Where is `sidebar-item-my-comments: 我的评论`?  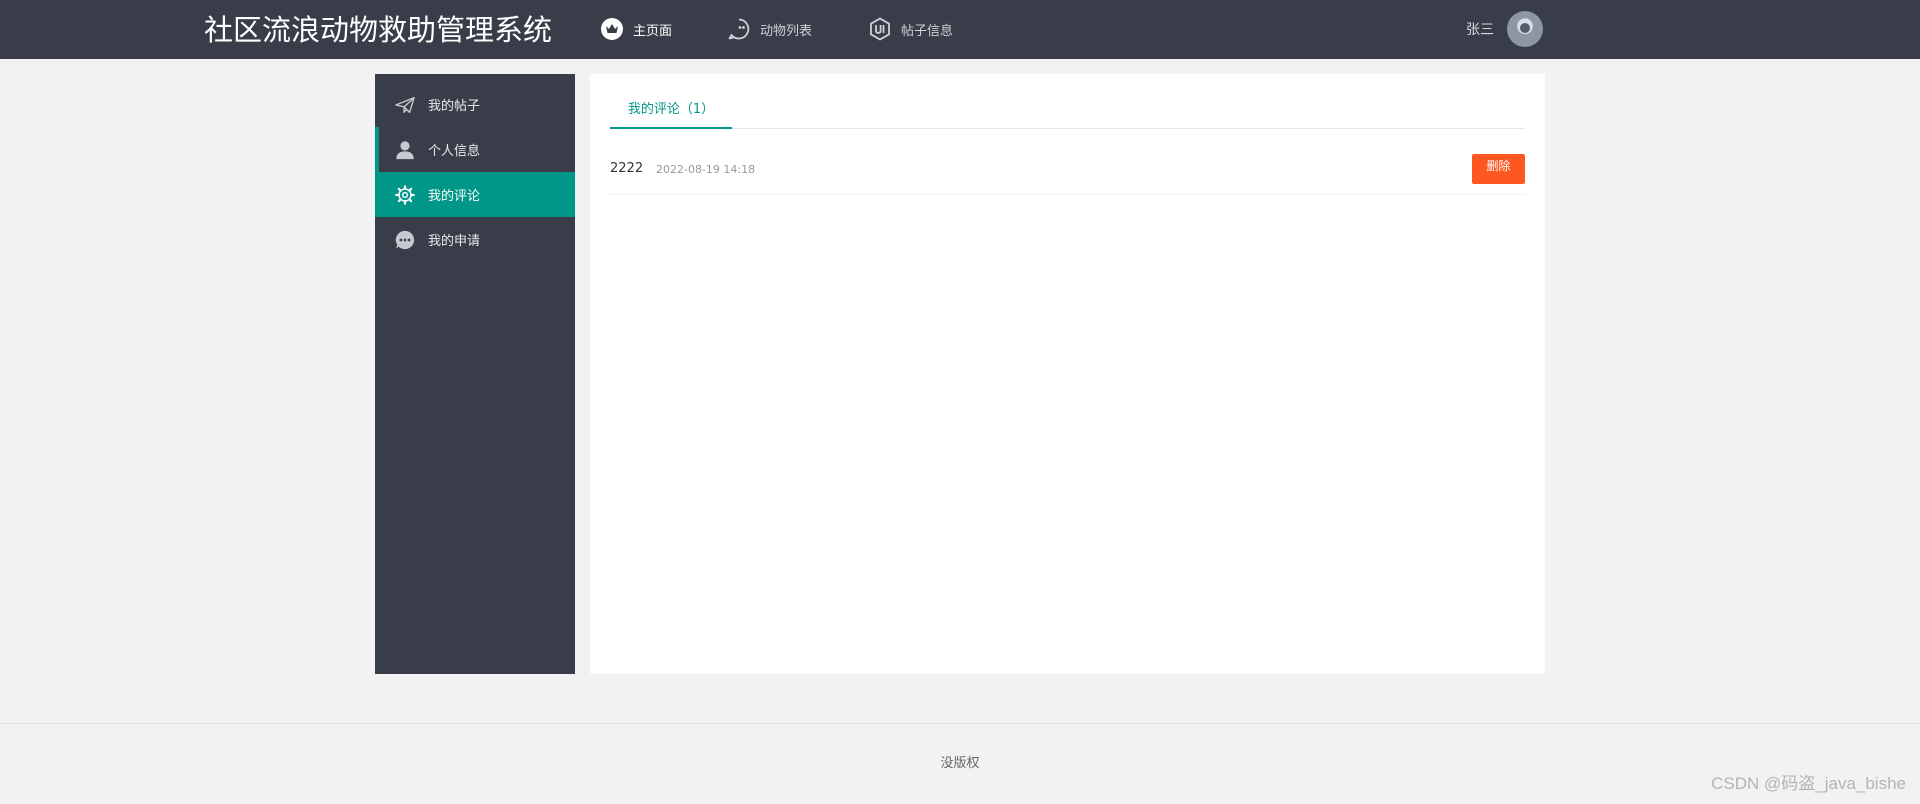 sidebar-item-my-comments: 我的评论 is located at coordinates (475, 194).